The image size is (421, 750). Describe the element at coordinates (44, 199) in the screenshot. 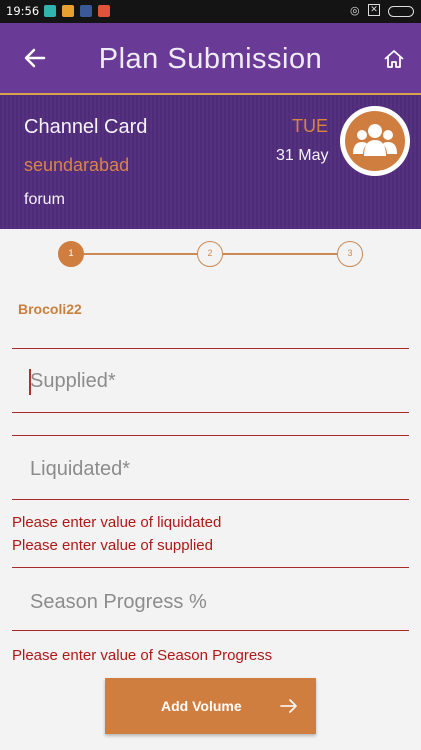

I see `card-subtitle: forum` at that location.